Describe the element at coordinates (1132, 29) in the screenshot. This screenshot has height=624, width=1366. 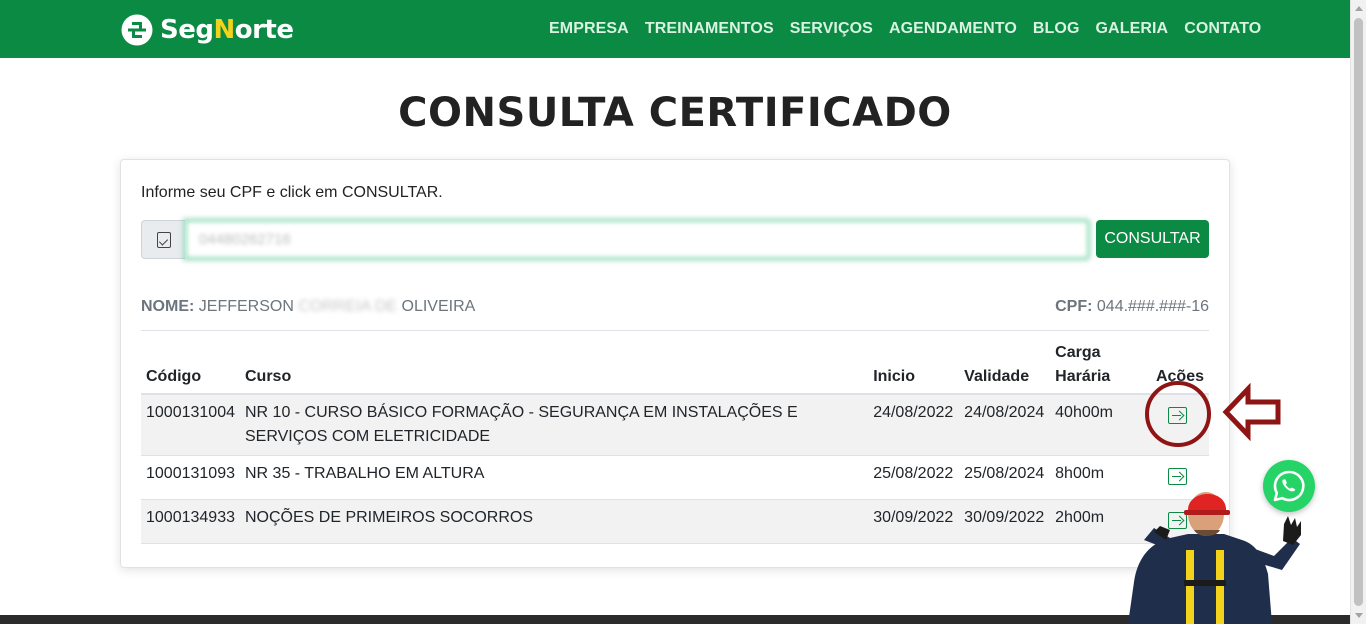
I see `nav-item-galeria: GALERIA` at that location.